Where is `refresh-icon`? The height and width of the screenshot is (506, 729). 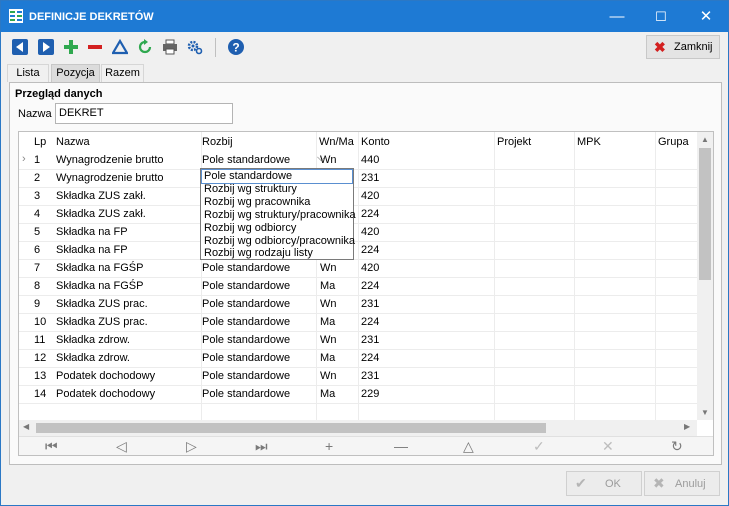
refresh-icon is located at coordinates (145, 47).